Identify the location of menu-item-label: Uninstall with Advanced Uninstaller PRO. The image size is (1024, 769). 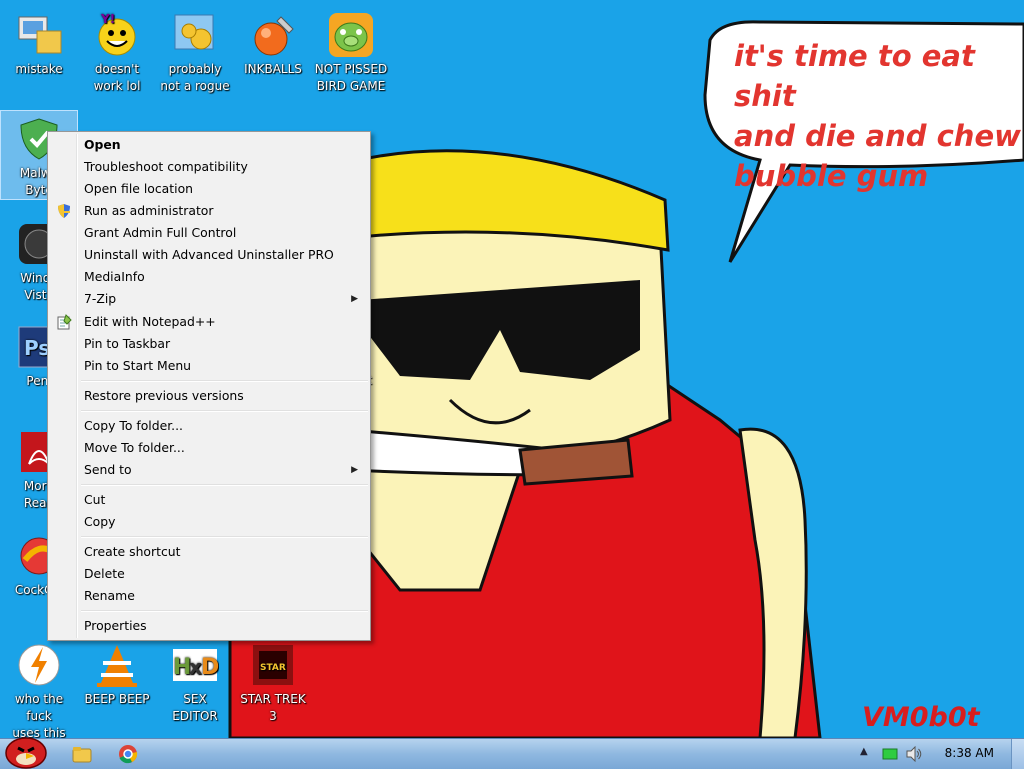
(209, 254).